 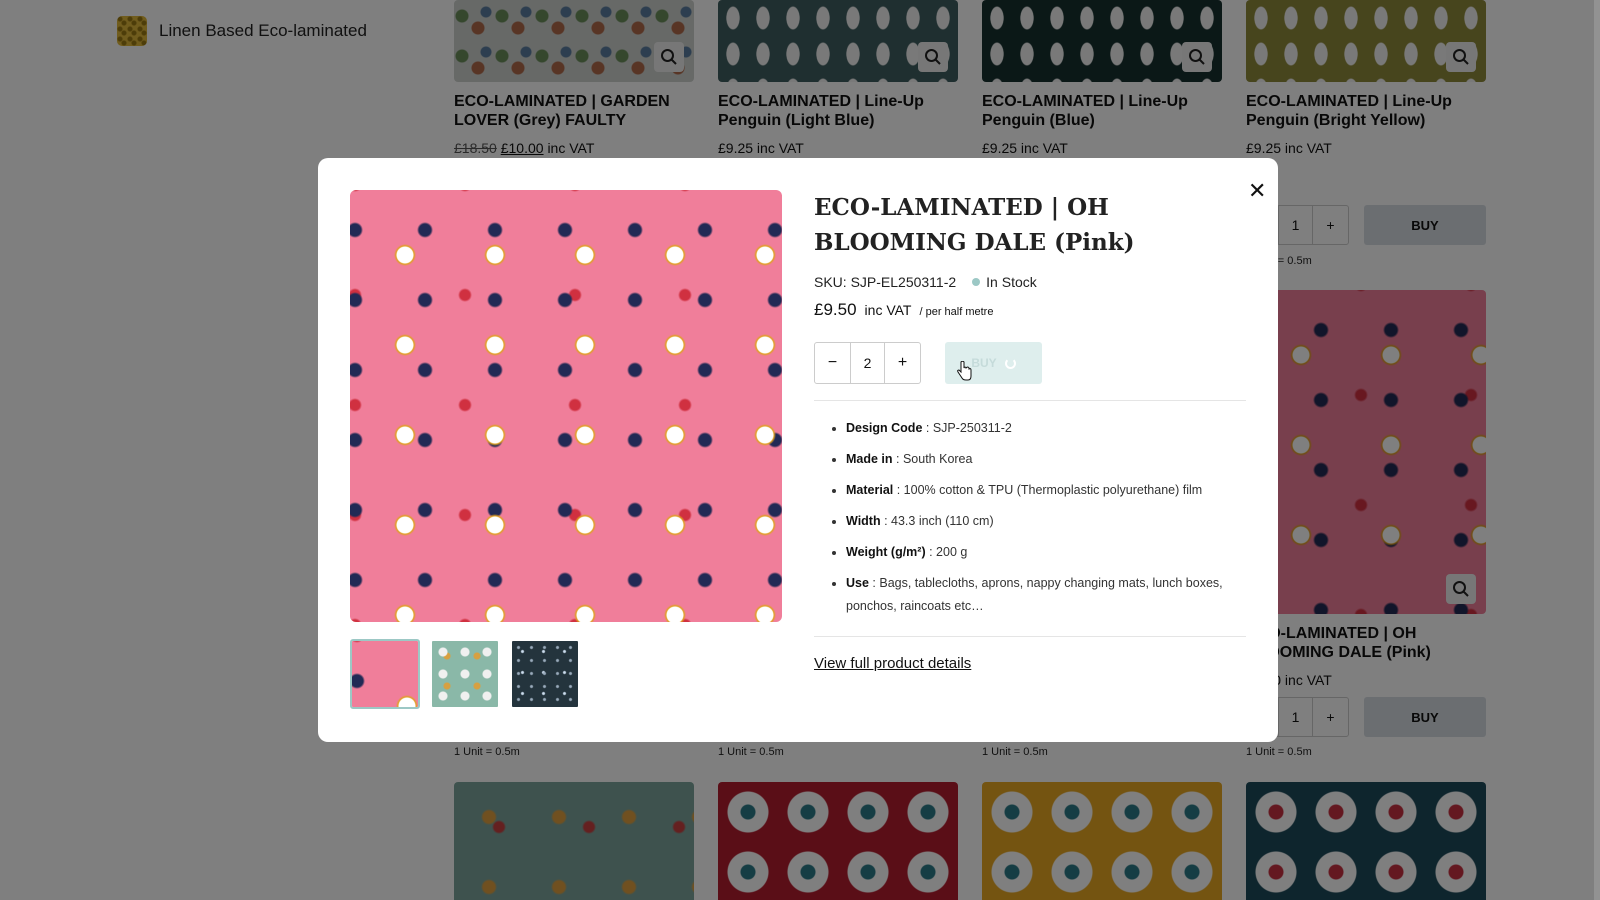 What do you see at coordinates (385, 674) in the screenshot?
I see `thumbnail-pink` at bounding box center [385, 674].